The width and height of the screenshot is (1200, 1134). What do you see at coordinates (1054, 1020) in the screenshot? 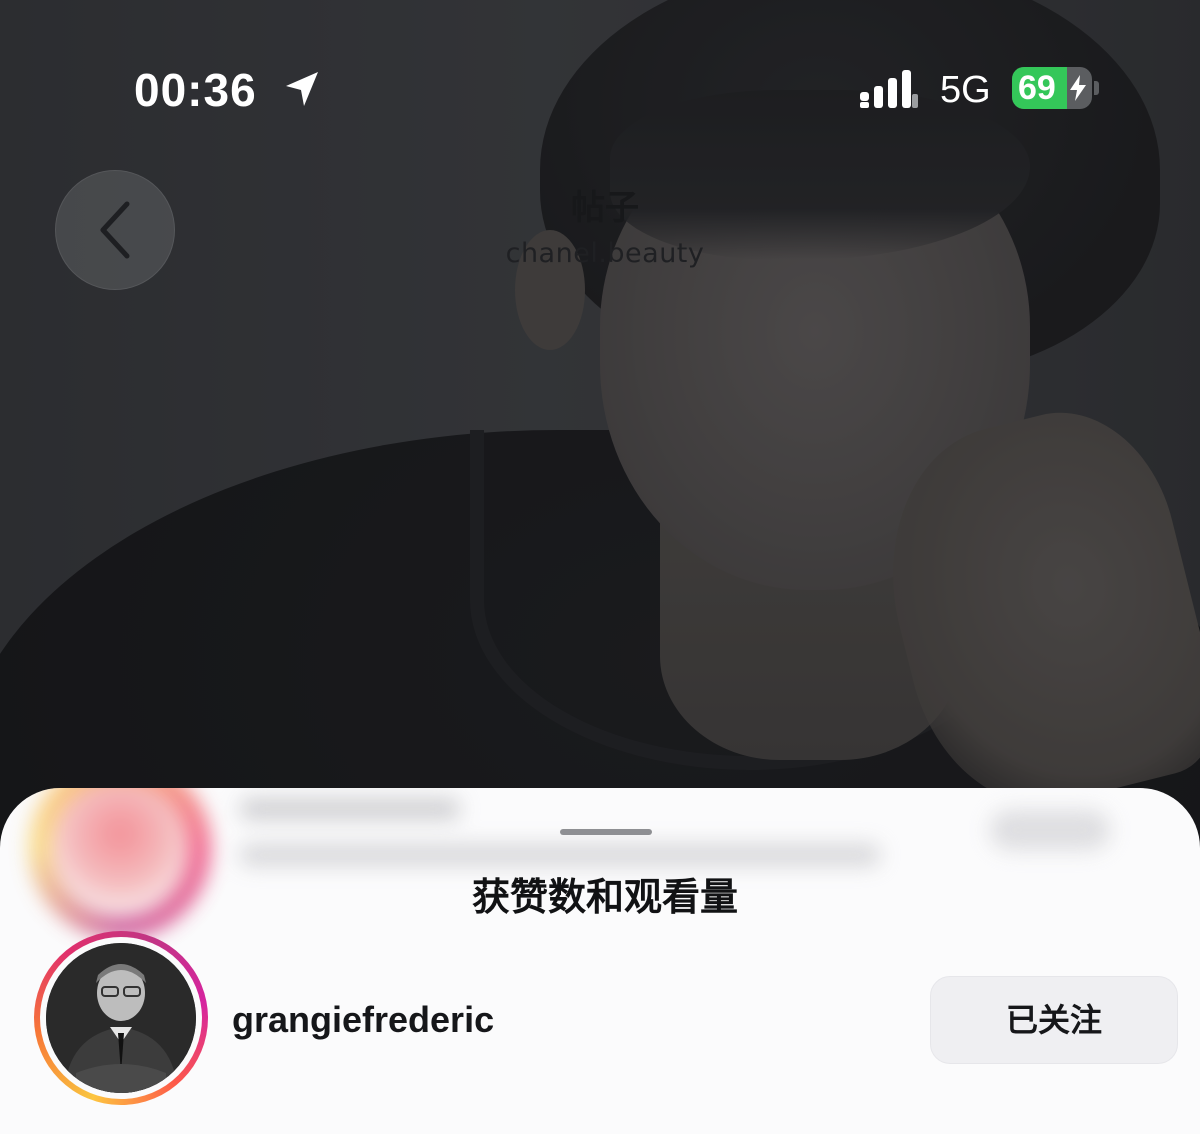
I see `following-button: 已关注` at bounding box center [1054, 1020].